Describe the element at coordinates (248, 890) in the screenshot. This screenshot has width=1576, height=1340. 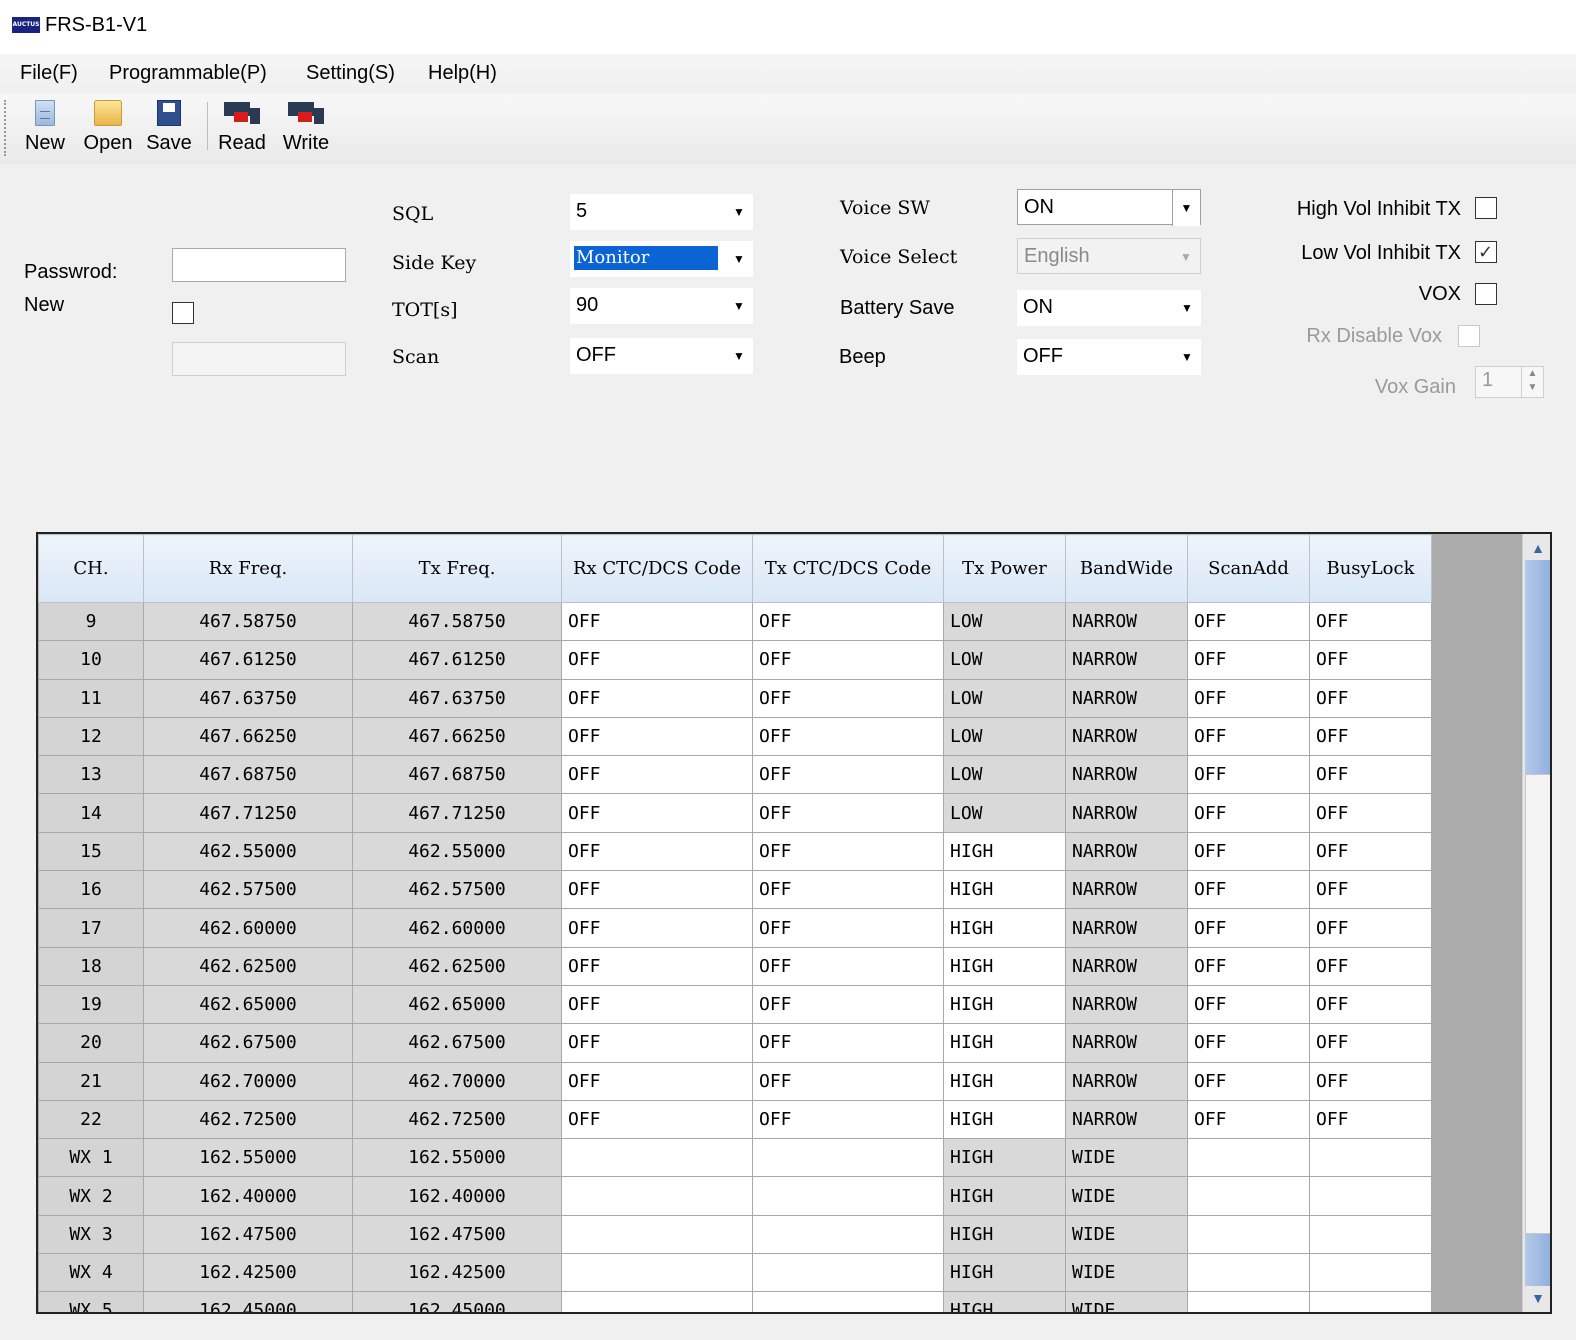
I see `table-cell: 462.57500` at that location.